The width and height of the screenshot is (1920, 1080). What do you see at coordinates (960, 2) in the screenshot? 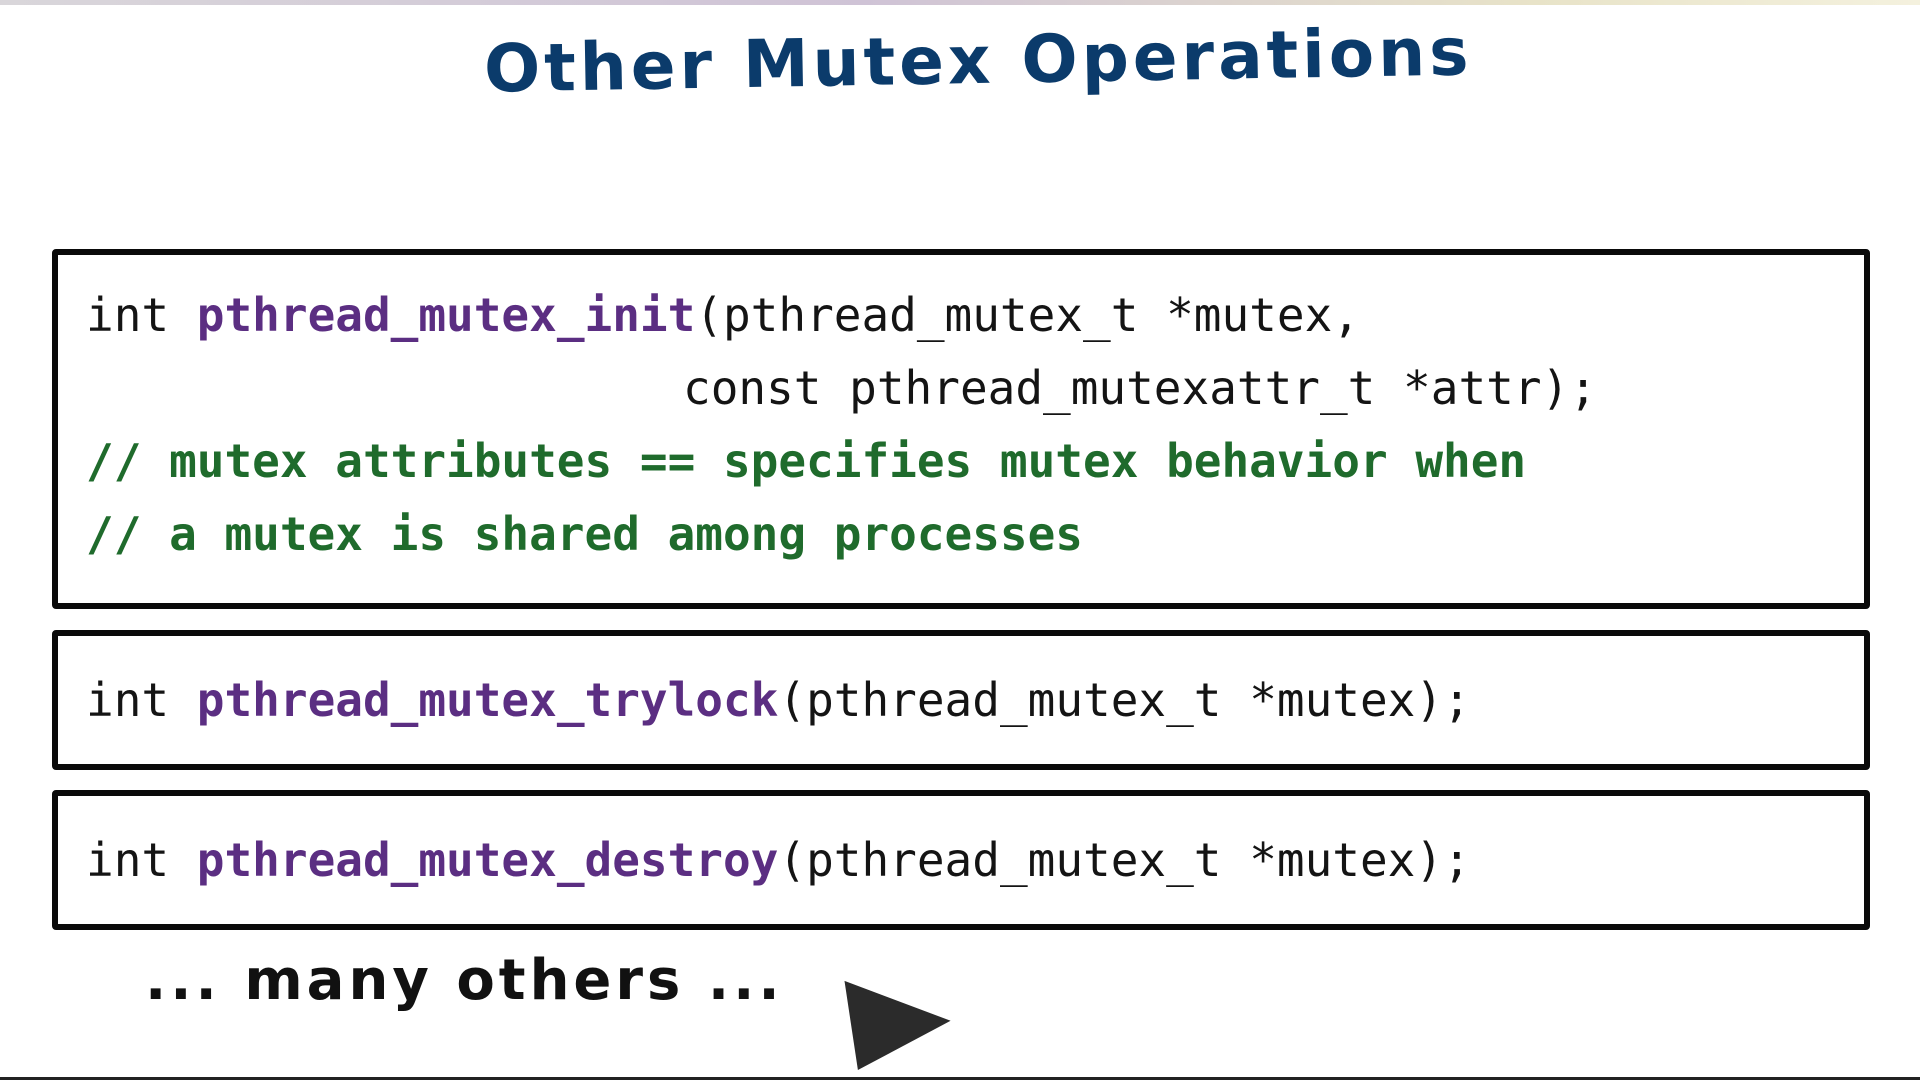
I see `top-border` at bounding box center [960, 2].